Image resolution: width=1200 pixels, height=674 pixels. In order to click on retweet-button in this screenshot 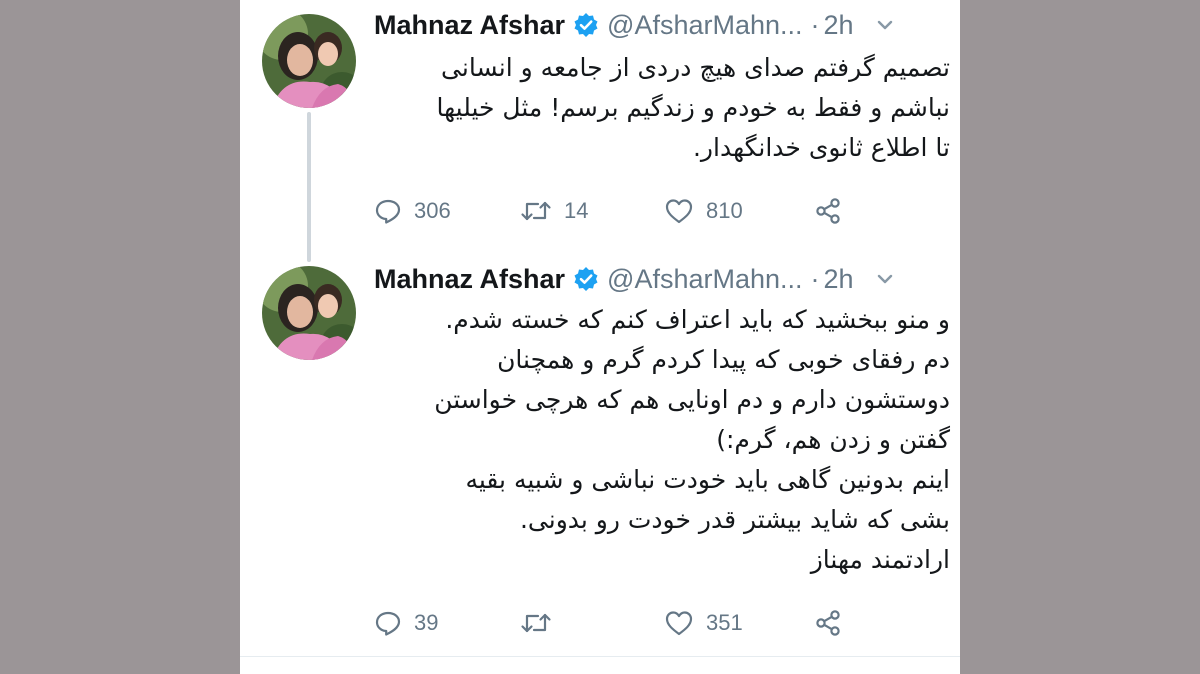, I will do `click(542, 623)`.